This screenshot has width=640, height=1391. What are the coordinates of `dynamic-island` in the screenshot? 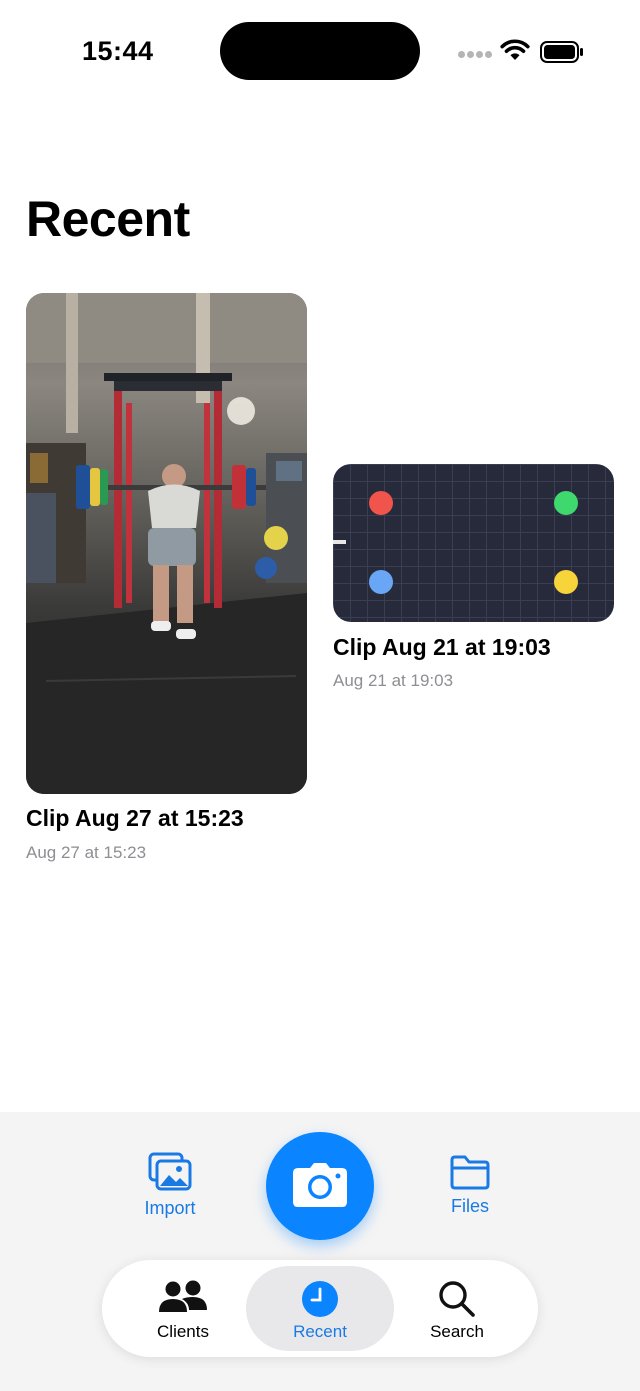 It's located at (320, 51).